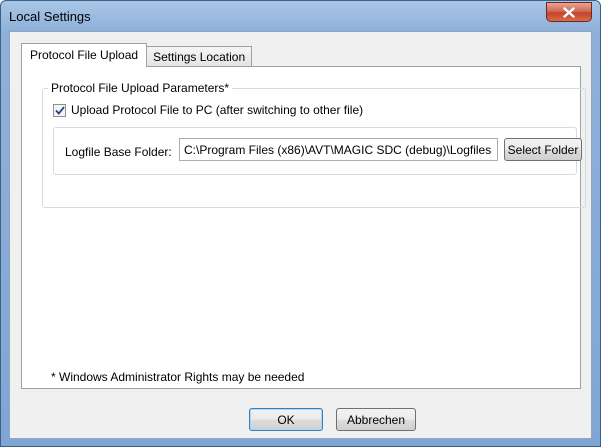 This screenshot has height=447, width=601. What do you see at coordinates (140, 88) in the screenshot?
I see `group-label: Protocol File Upload Parameters*` at bounding box center [140, 88].